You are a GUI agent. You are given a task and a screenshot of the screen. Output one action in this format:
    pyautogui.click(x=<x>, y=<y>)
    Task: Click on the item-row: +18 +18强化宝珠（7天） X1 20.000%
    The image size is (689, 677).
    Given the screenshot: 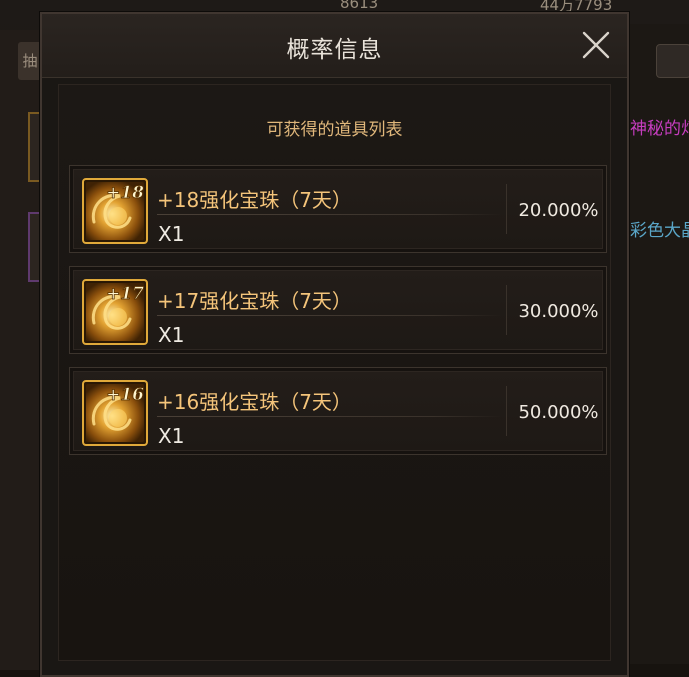 What is the action you would take?
    pyautogui.click(x=338, y=209)
    